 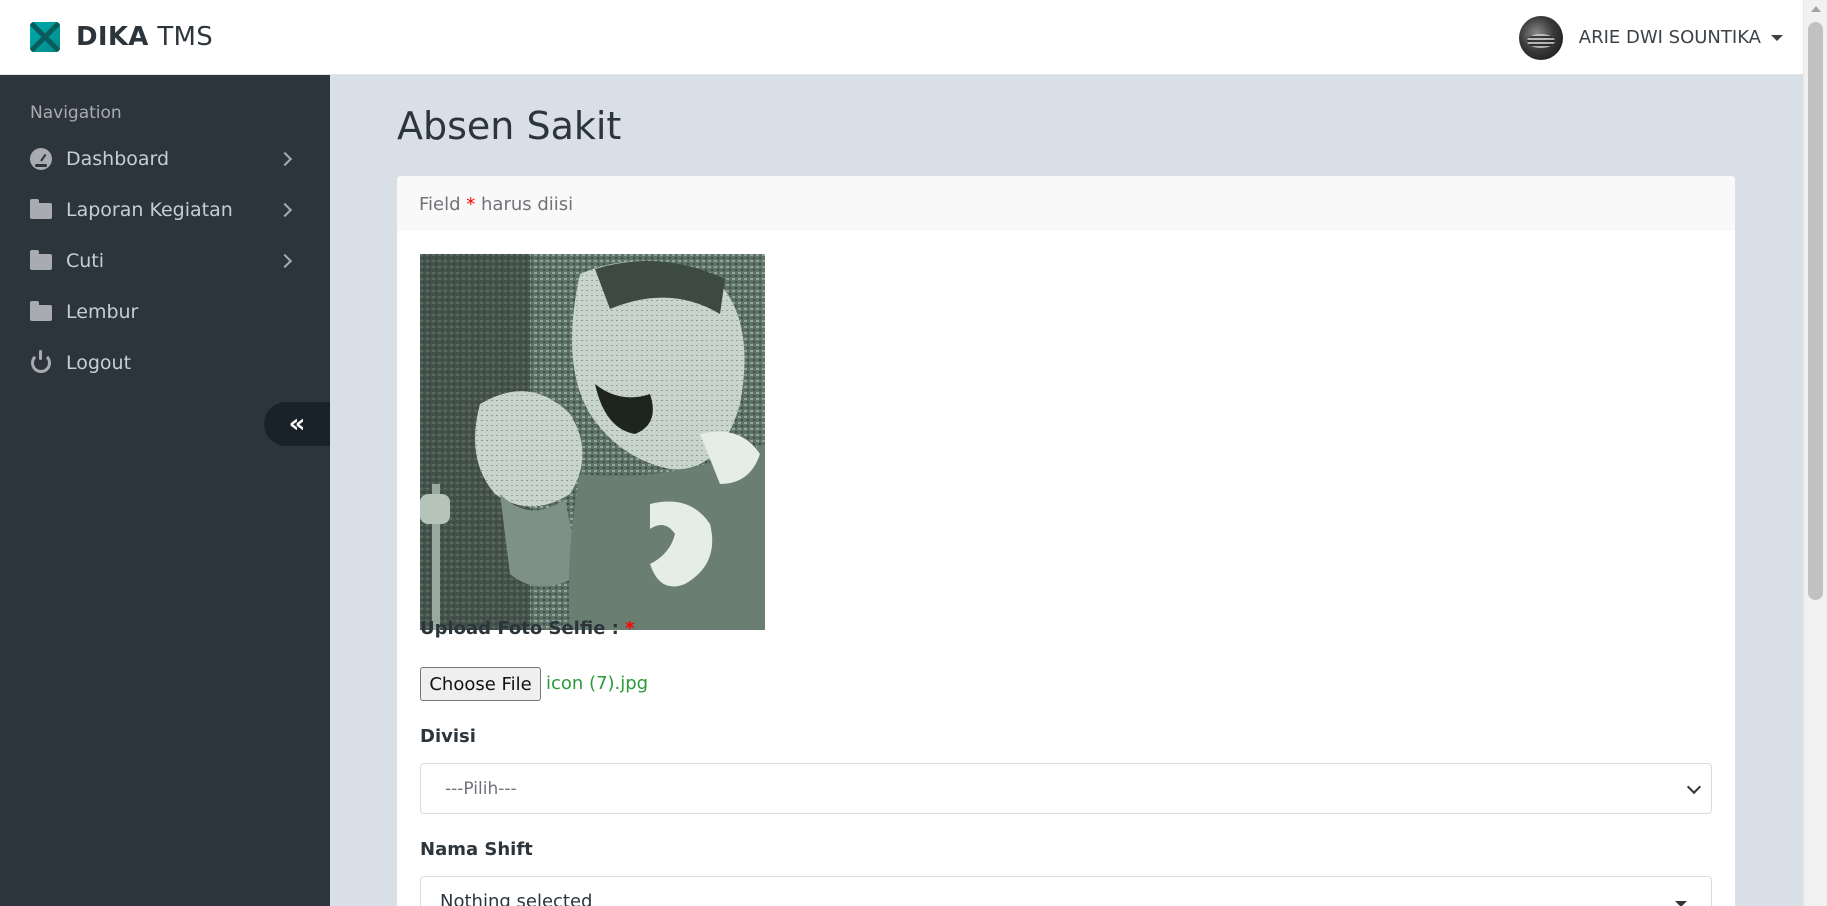 What do you see at coordinates (1540, 37) in the screenshot?
I see `avatar` at bounding box center [1540, 37].